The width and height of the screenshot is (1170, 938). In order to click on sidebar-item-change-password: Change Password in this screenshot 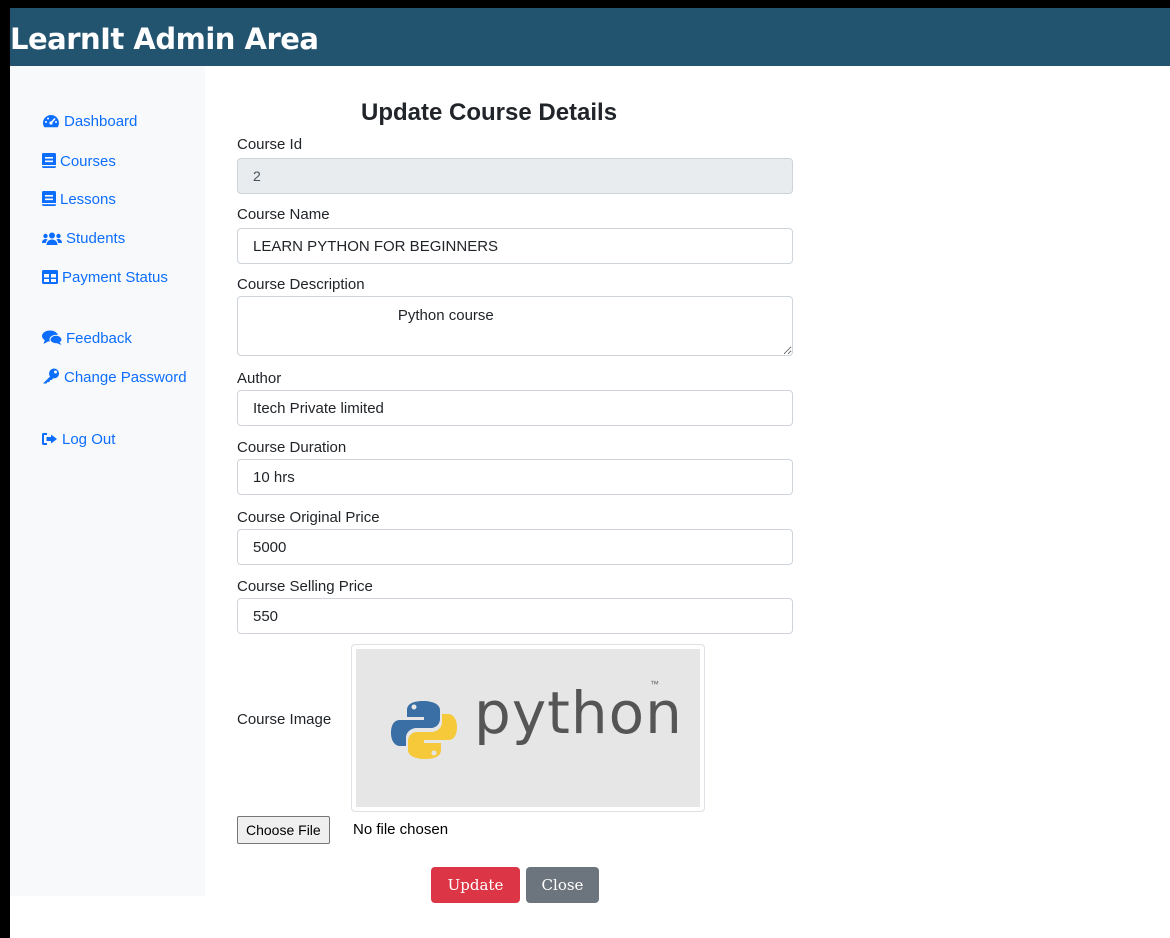, I will do `click(117, 377)`.